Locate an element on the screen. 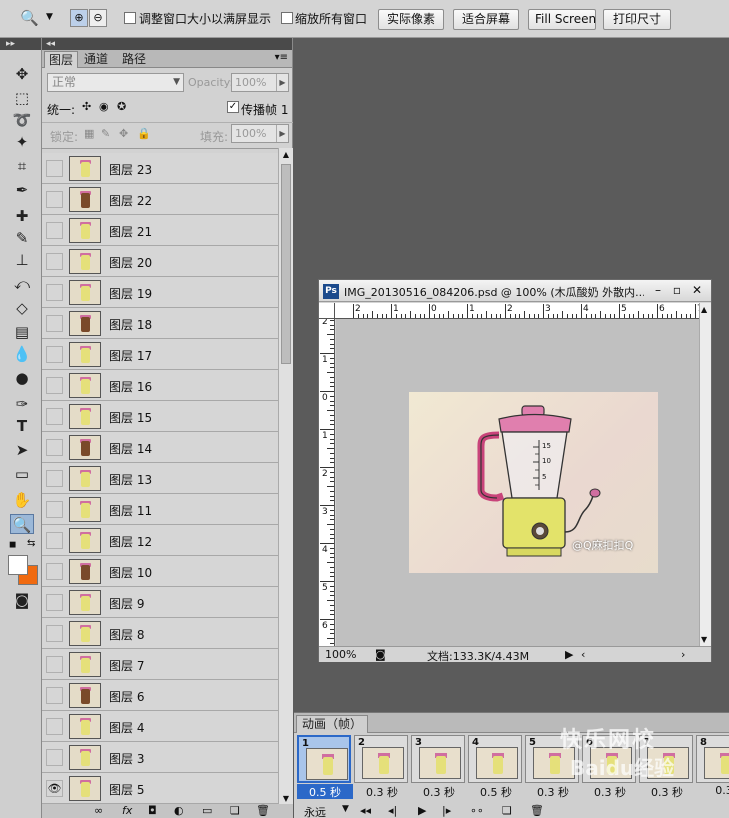 The image size is (729, 818). layer-row: 图层 17 is located at coordinates (160, 354).